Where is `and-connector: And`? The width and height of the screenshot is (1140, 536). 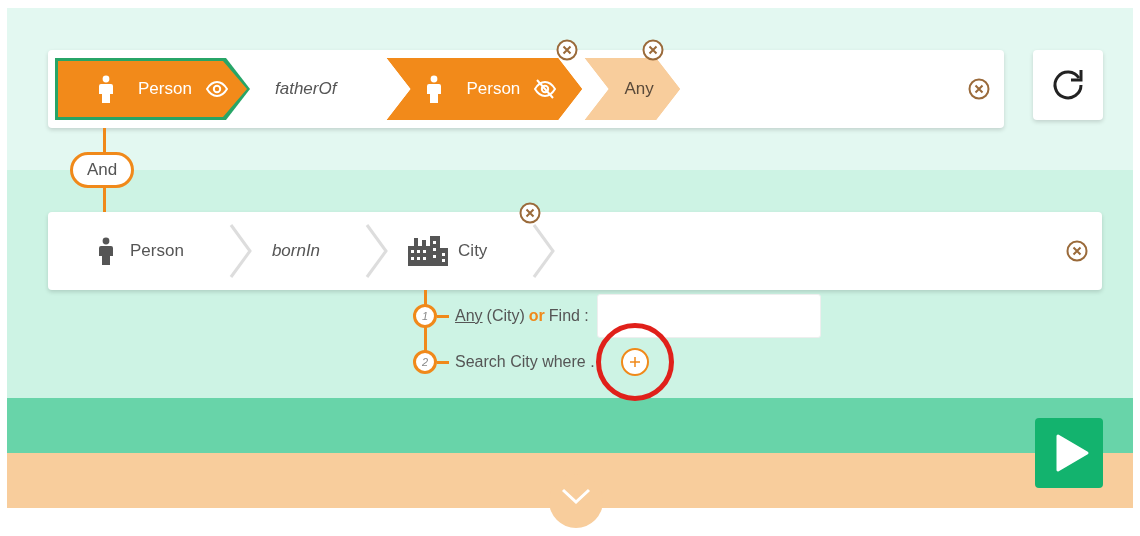 and-connector: And is located at coordinates (102, 170).